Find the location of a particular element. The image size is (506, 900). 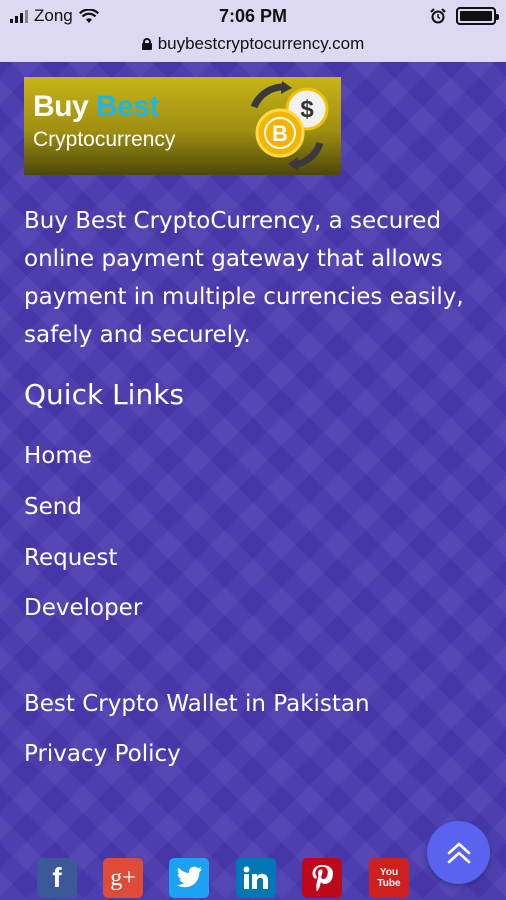

link-privacy-policy: Privacy Policy is located at coordinates (102, 754).